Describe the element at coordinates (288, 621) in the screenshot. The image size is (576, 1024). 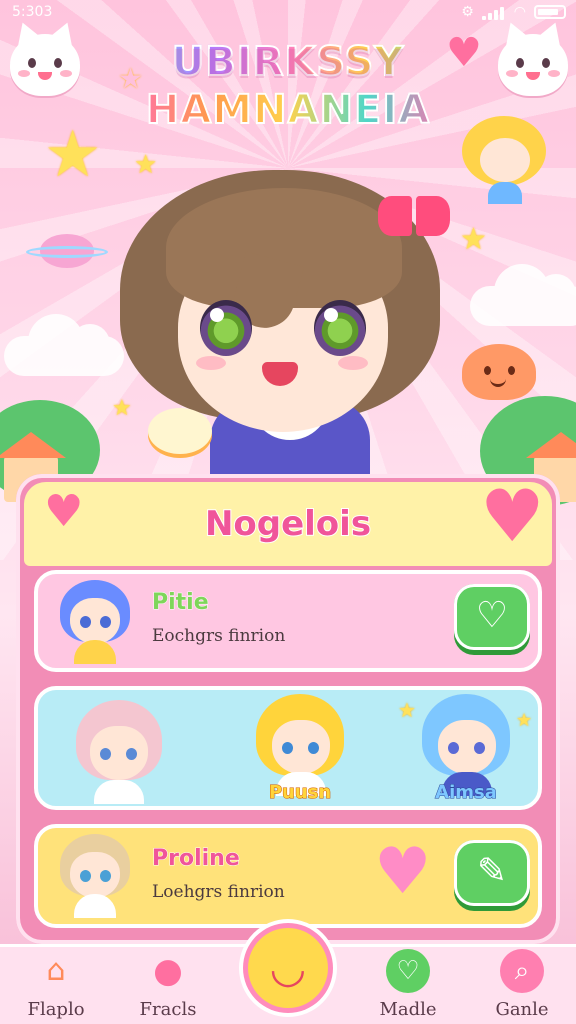
I see `list-item: Pitie Eochgrs finrion ♡` at that location.